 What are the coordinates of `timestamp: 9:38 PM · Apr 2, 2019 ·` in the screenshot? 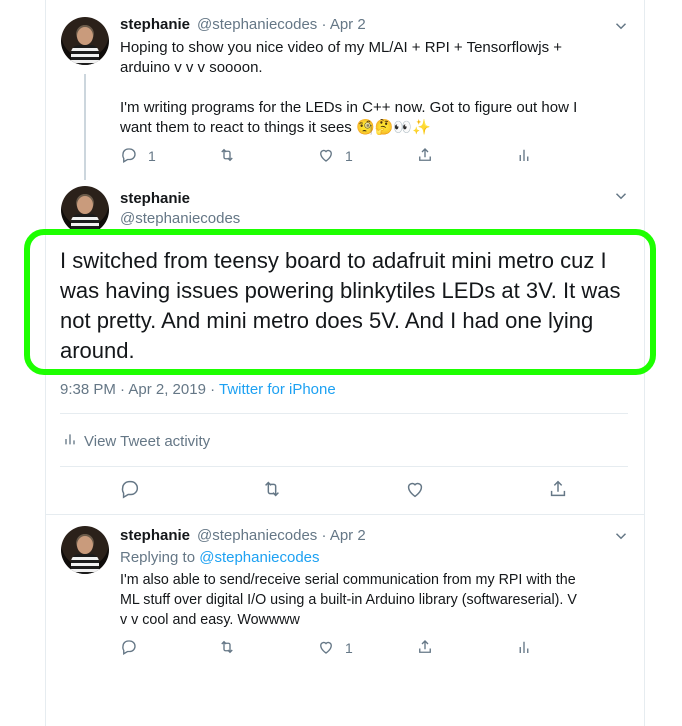 It's located at (139, 389).